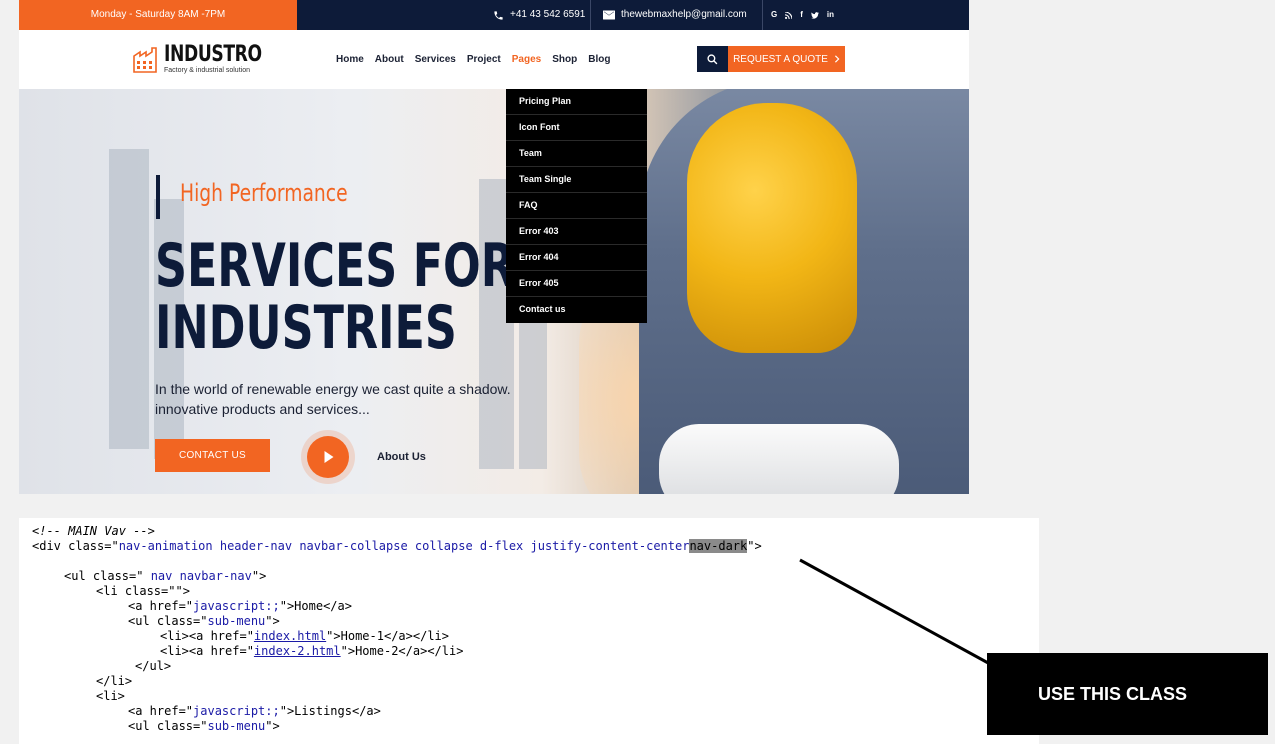 The width and height of the screenshot is (1275, 744). I want to click on phone-contact: +41 43 542 6591, so click(539, 15).